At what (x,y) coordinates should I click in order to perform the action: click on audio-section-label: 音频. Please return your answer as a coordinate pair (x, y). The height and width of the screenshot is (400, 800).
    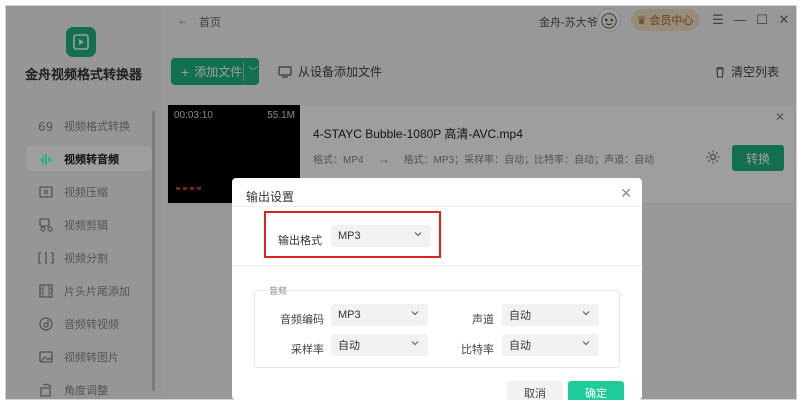
    Looking at the image, I should click on (278, 290).